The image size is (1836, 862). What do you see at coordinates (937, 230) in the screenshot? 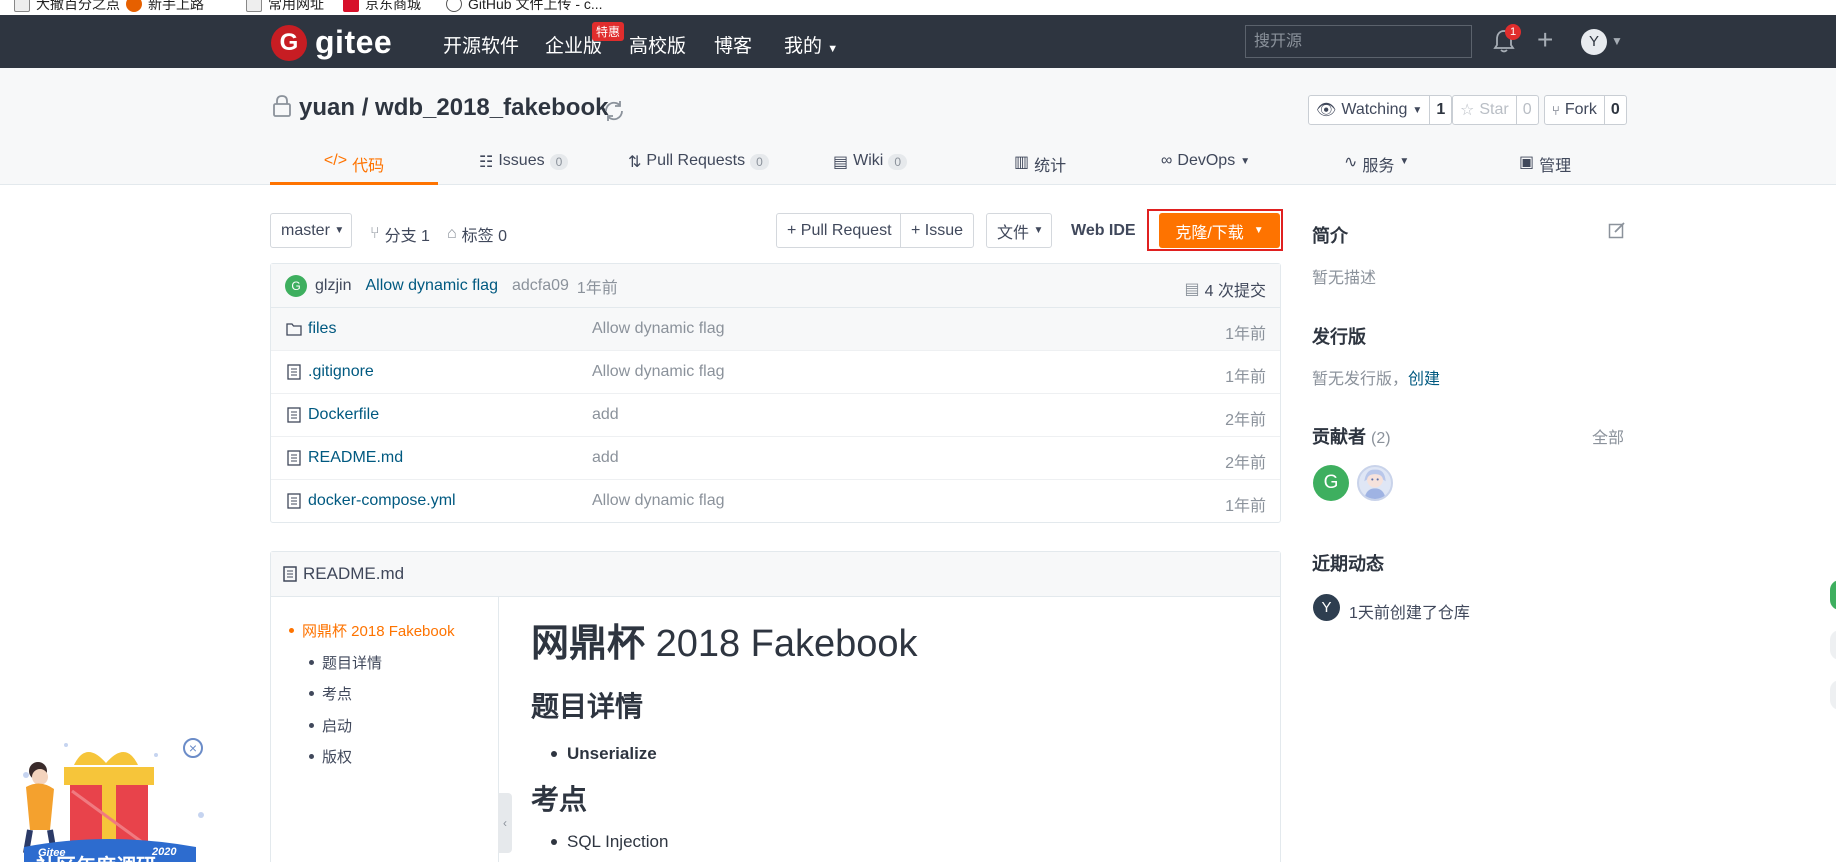
I see `new-issue-button: + Issue` at bounding box center [937, 230].